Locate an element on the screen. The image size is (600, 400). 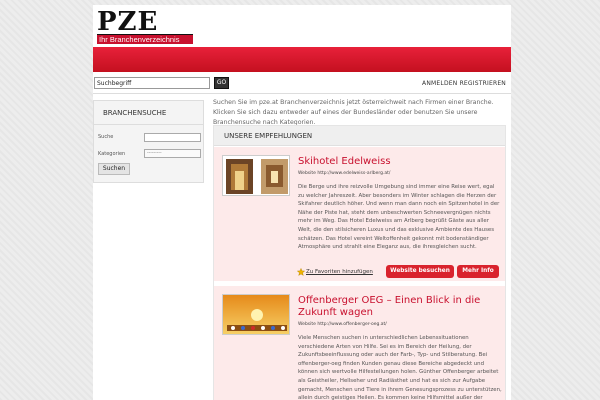
navigation-bar is located at coordinates (302, 59).